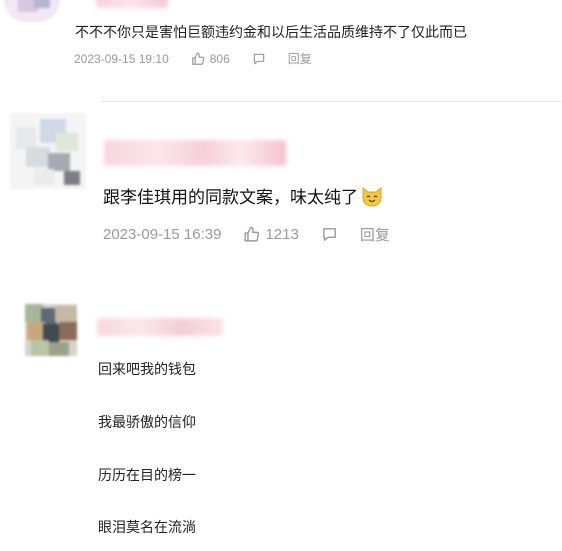  What do you see at coordinates (121, 58) in the screenshot?
I see `timestamp: 2023-09-15 19:10` at bounding box center [121, 58].